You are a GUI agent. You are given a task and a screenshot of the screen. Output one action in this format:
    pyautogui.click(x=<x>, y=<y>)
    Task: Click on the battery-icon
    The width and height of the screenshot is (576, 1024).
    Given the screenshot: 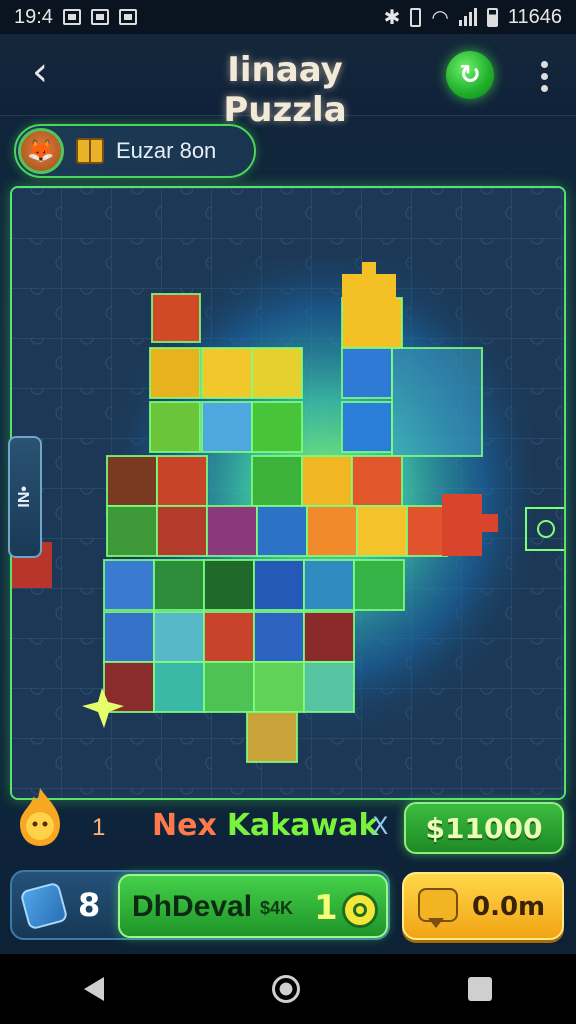 What is the action you would take?
    pyautogui.click(x=492, y=17)
    